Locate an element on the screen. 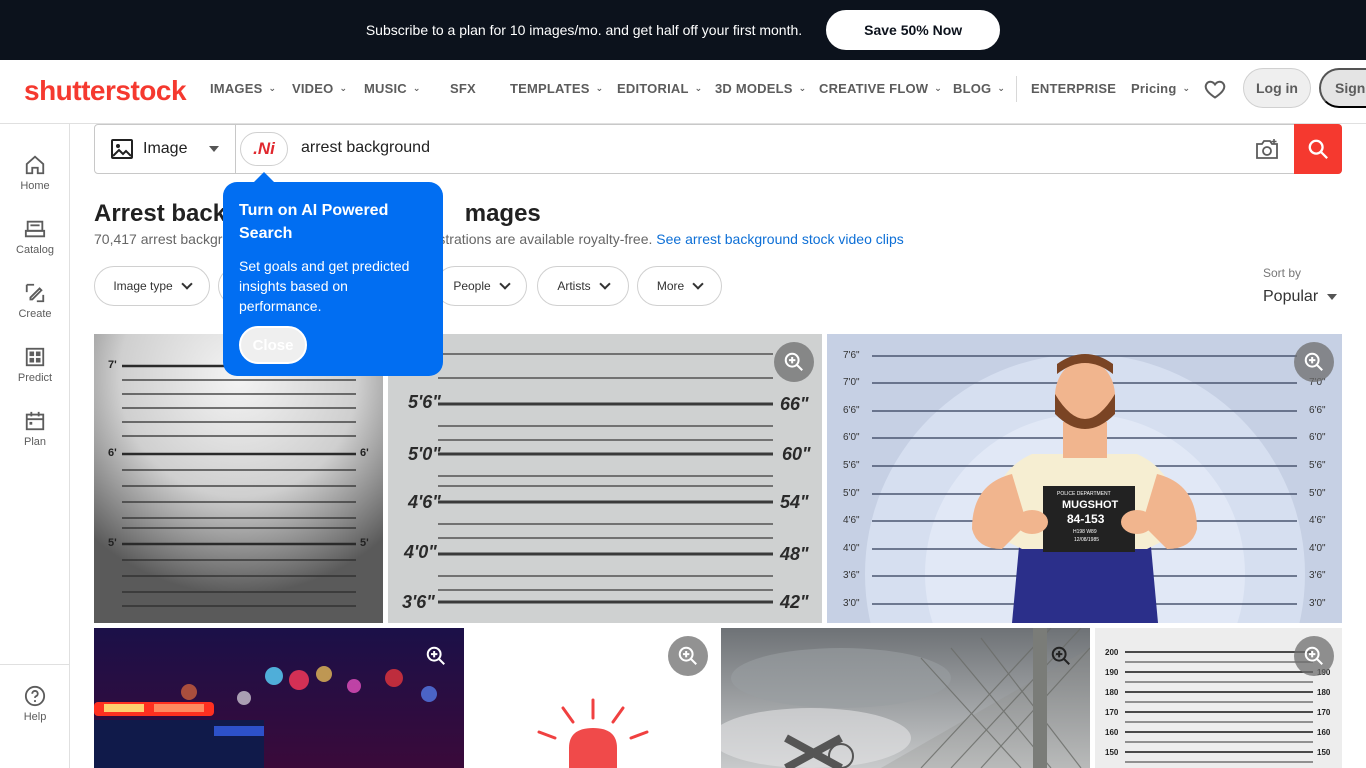 This screenshot has height=768, width=1366. sign-title: MUGSHOT is located at coordinates (1090, 505).